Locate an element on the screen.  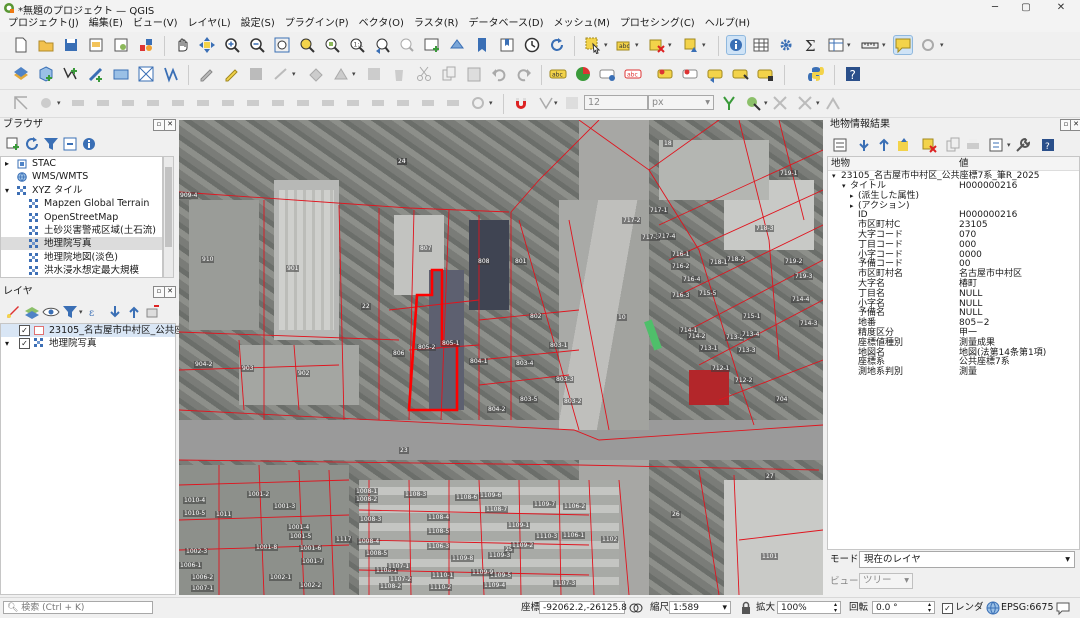
close-button: ✕ is located at coordinates (1061, 8).